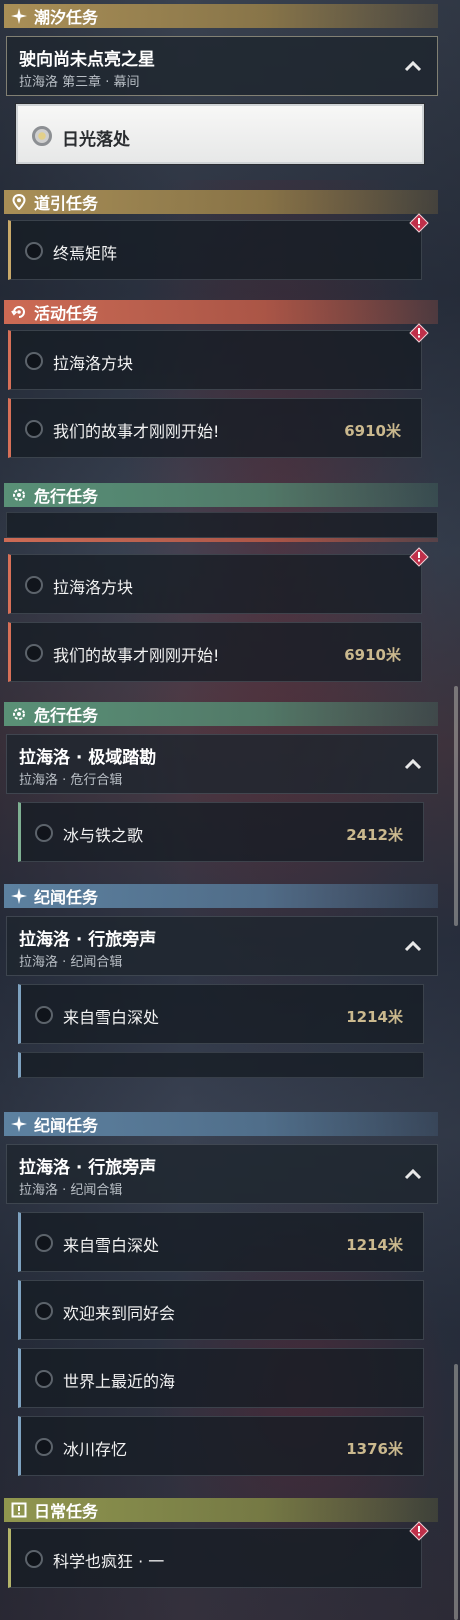 The width and height of the screenshot is (460, 1620). I want to click on quest-label: 科学也疯狂 · 一, so click(109, 1561).